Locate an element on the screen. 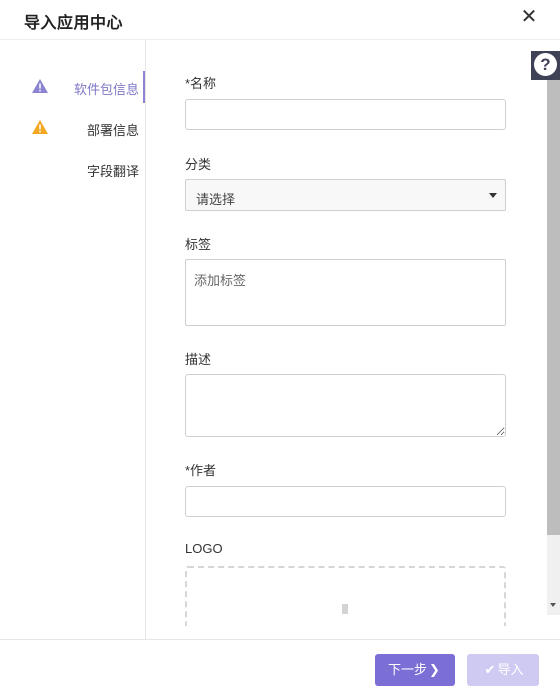 Image resolution: width=560 pixels, height=695 pixels. next-step-button: 下一步 ❯ is located at coordinates (415, 670).